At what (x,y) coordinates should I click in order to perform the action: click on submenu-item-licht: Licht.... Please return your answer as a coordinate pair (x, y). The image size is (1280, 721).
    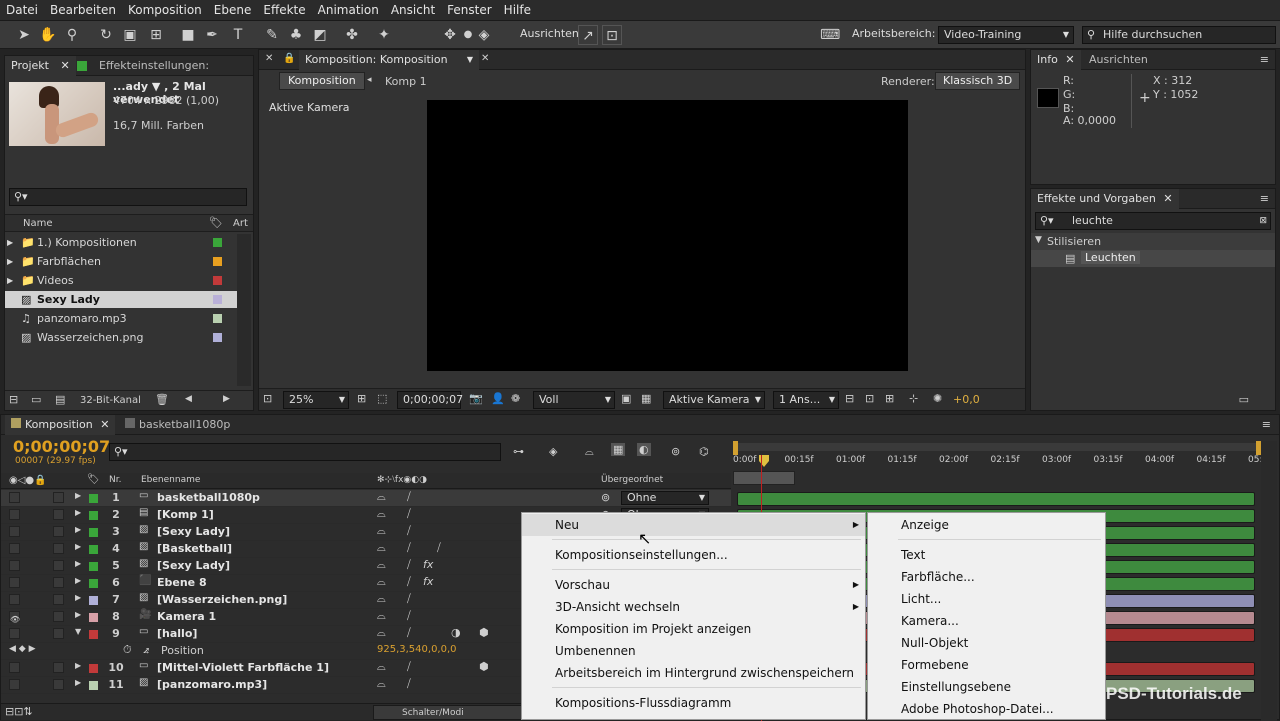
    Looking at the image, I should click on (904, 599).